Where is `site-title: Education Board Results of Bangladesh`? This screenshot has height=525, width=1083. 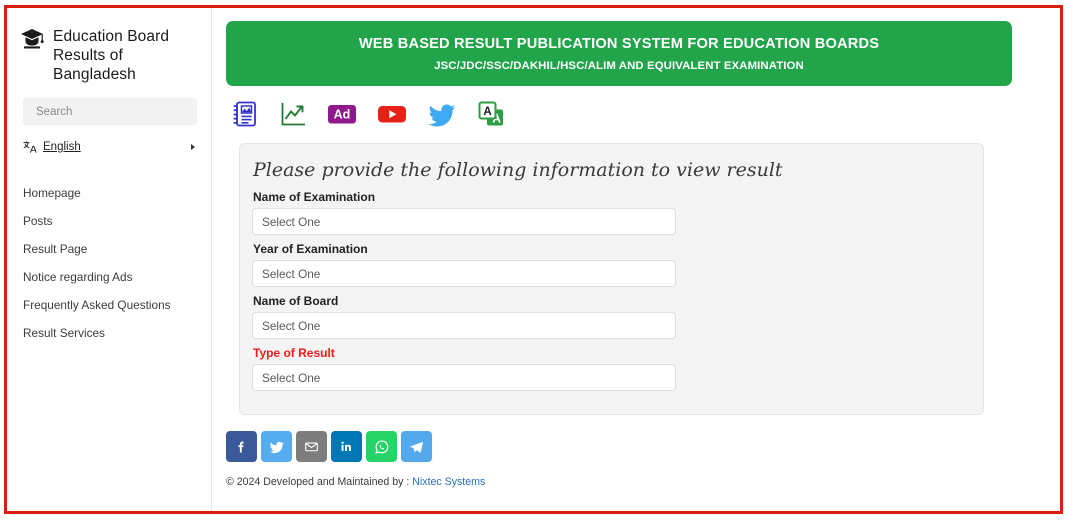 site-title: Education Board Results of Bangladesh is located at coordinates (111, 55).